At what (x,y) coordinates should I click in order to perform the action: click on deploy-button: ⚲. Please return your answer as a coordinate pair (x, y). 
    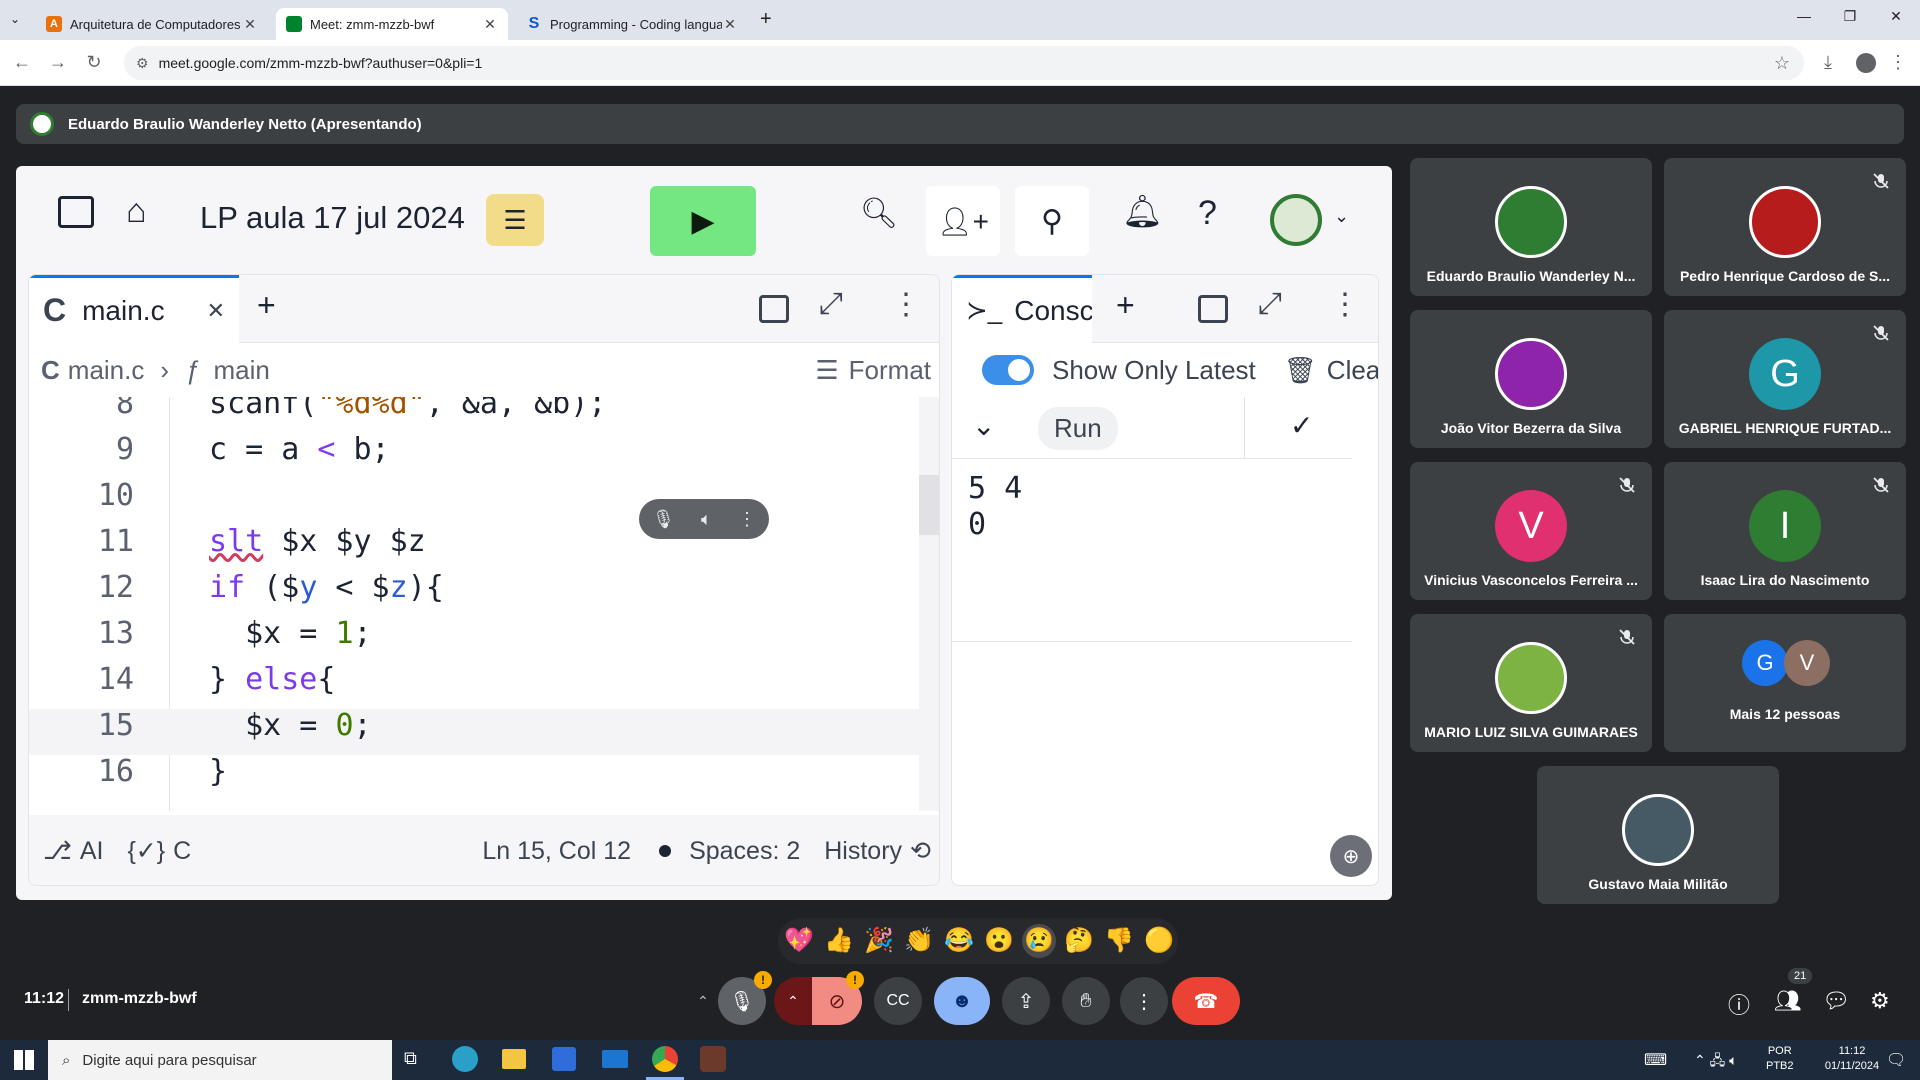
    Looking at the image, I should click on (1052, 221).